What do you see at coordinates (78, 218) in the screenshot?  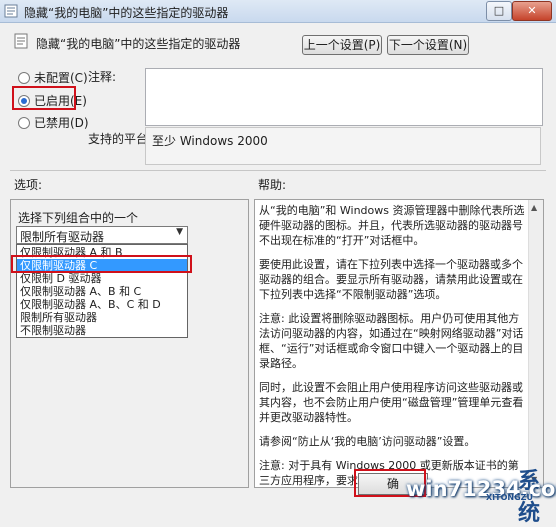 I see `drive-combo-label: 选择下列组合中的一个` at bounding box center [78, 218].